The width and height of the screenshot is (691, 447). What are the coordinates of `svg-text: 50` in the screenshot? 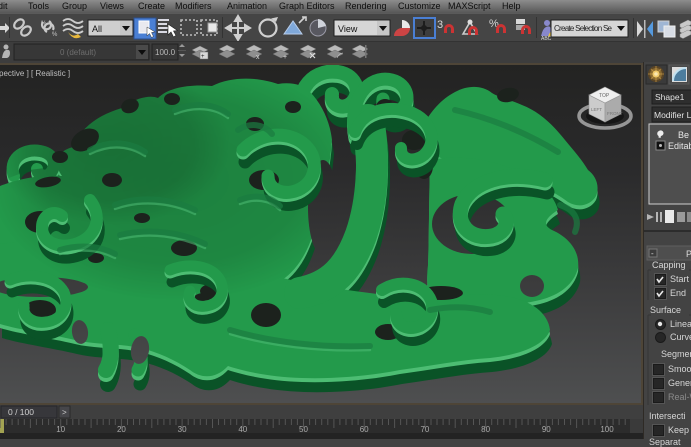 It's located at (303, 429).